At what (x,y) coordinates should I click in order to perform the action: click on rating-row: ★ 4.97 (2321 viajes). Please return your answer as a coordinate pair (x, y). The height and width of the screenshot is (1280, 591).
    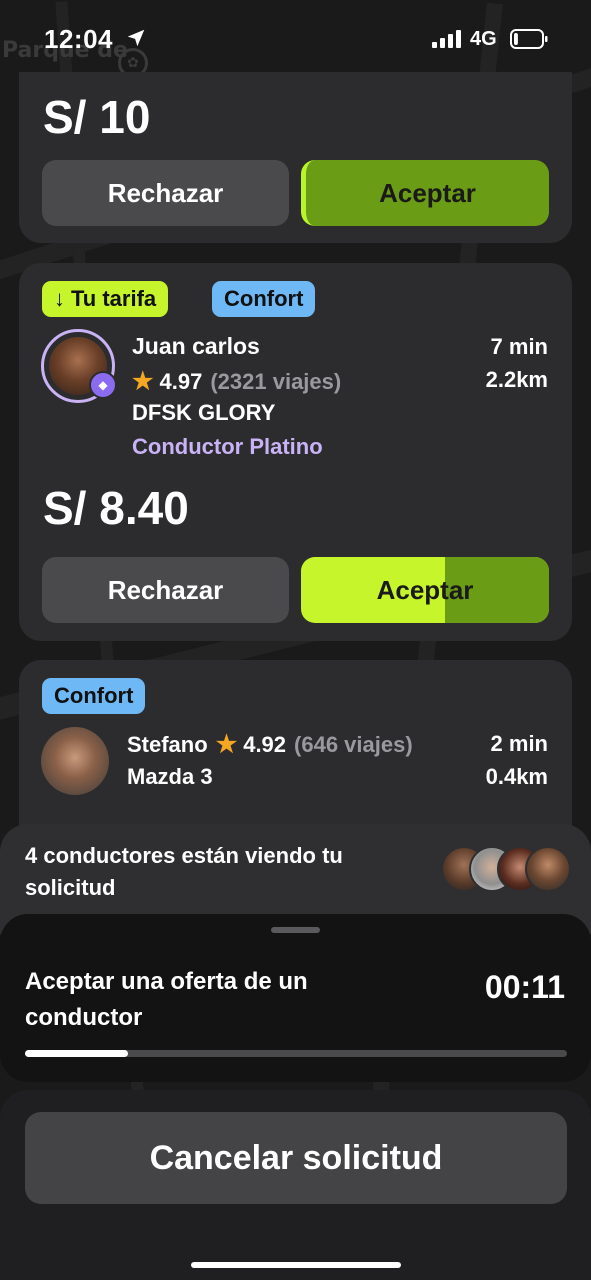
    Looking at the image, I should click on (236, 381).